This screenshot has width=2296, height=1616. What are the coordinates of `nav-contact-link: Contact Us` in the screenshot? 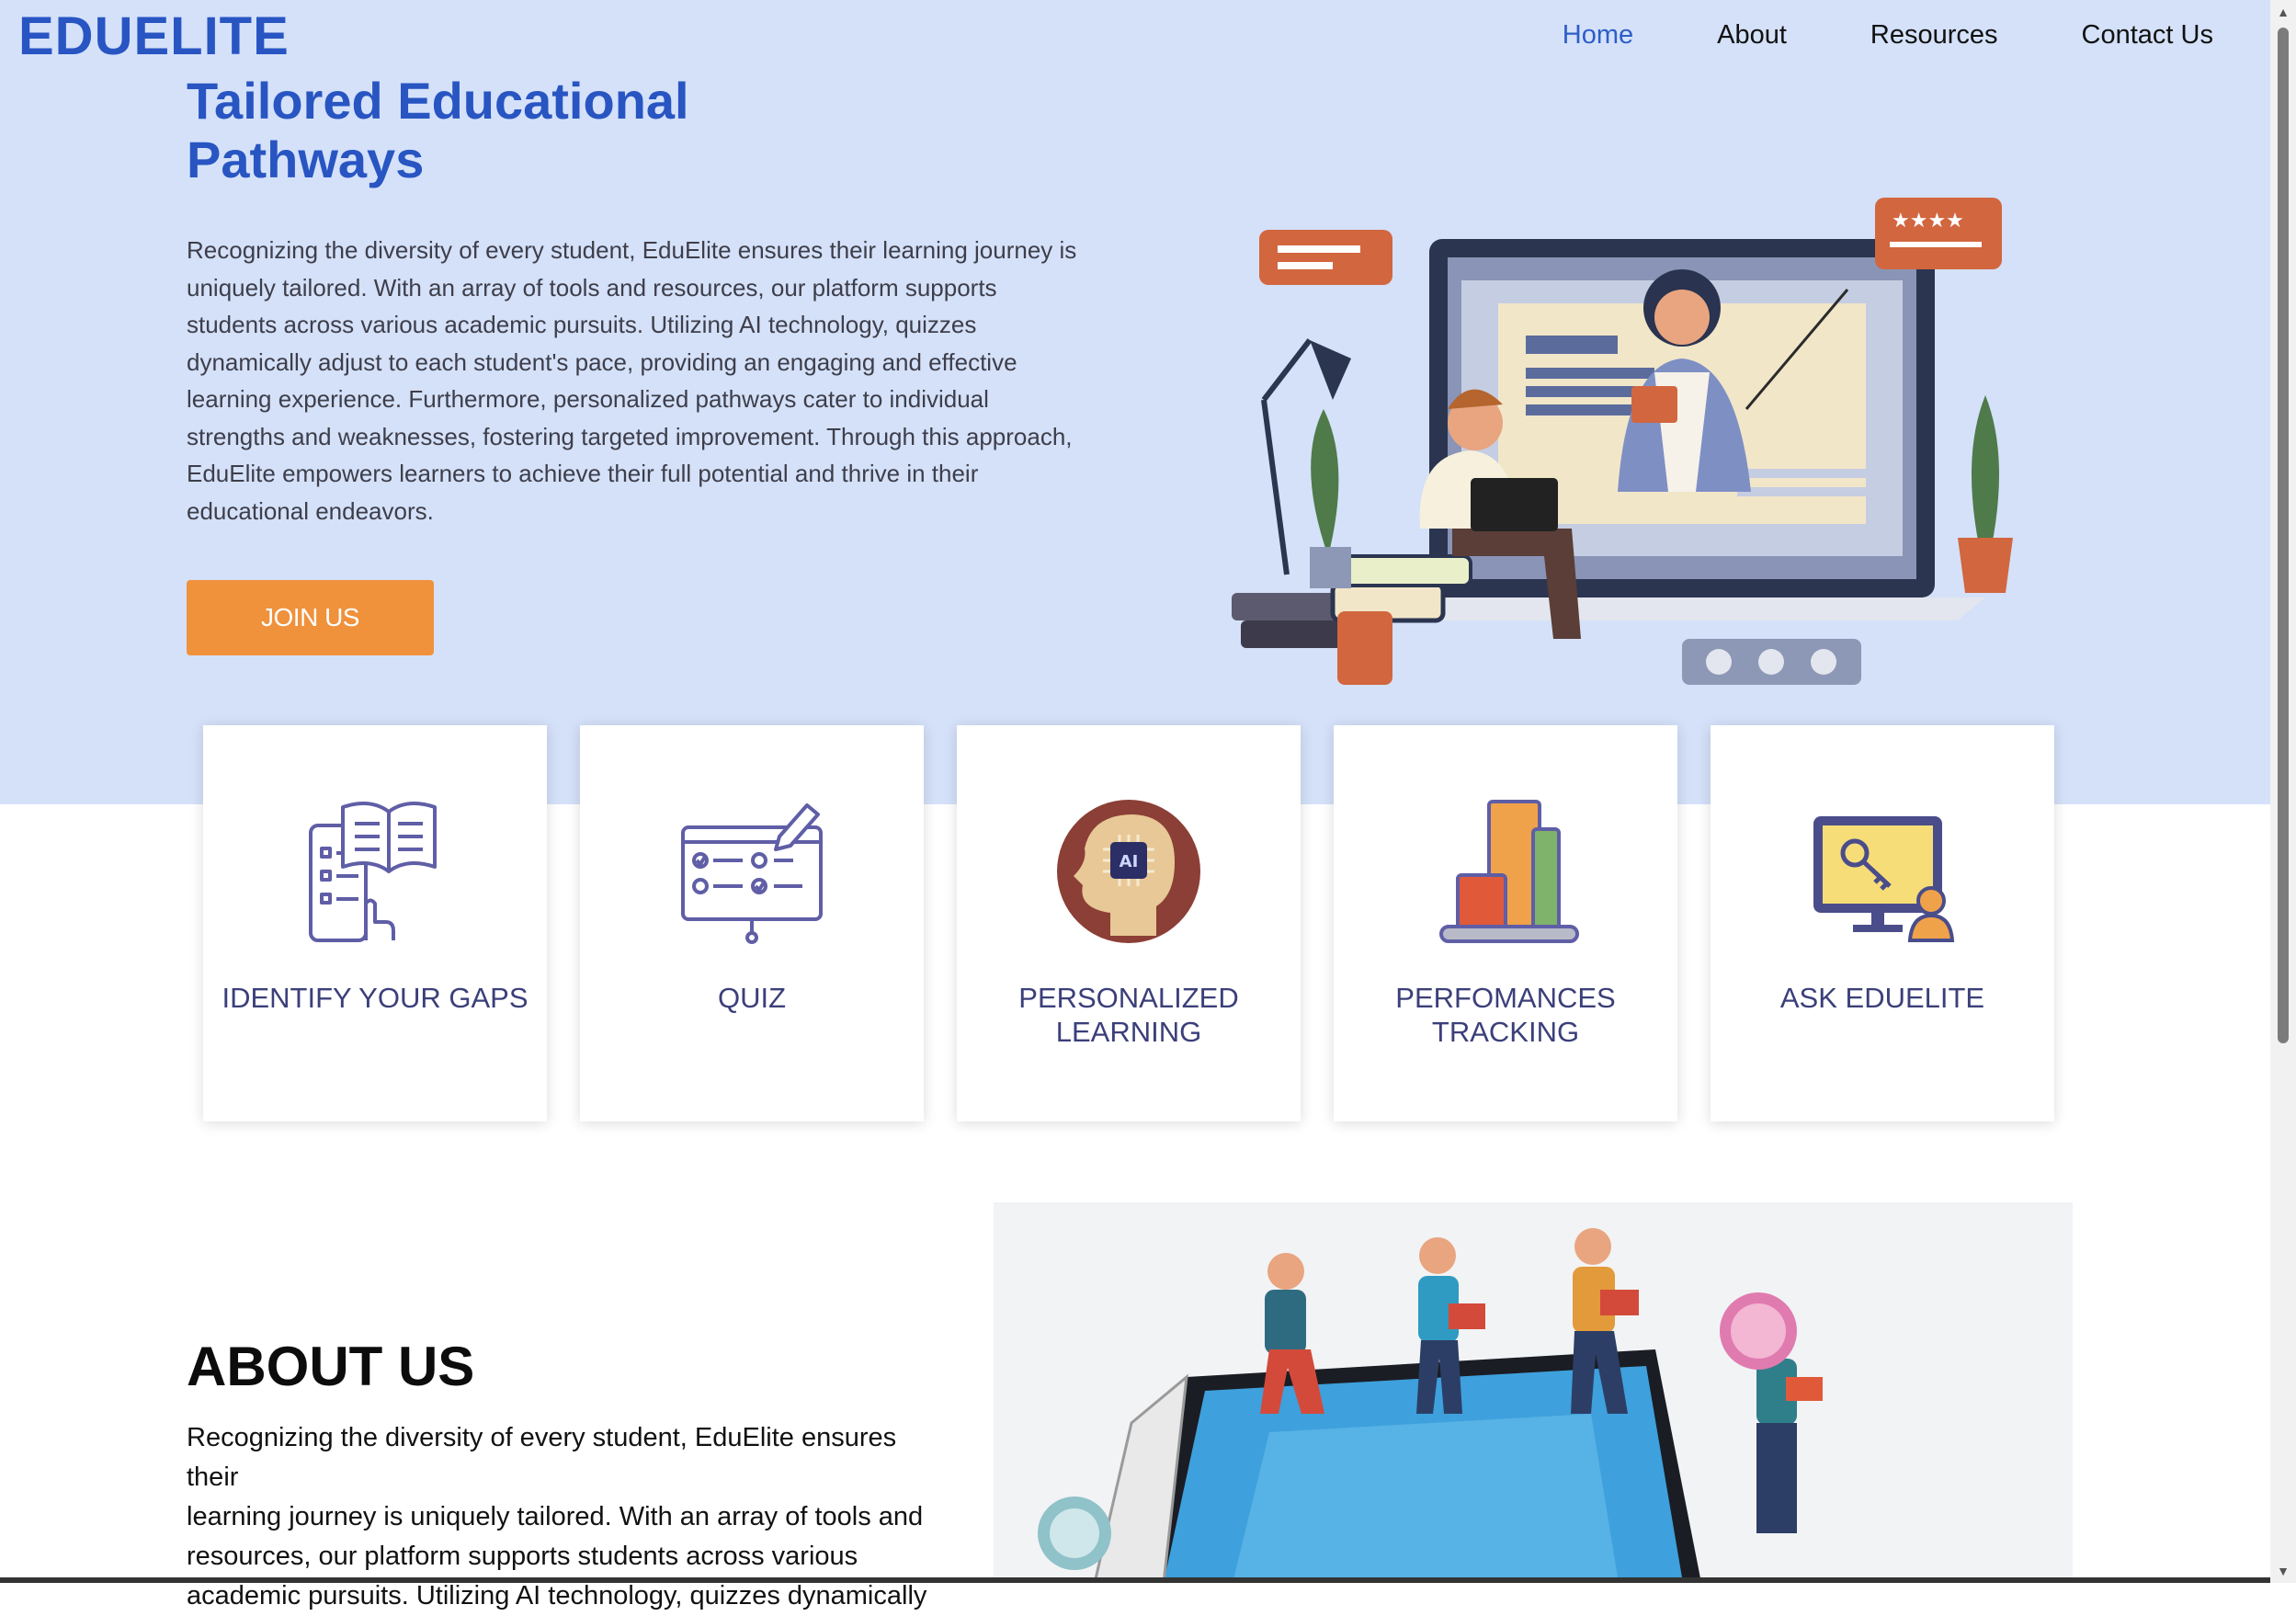 It's located at (2148, 35).